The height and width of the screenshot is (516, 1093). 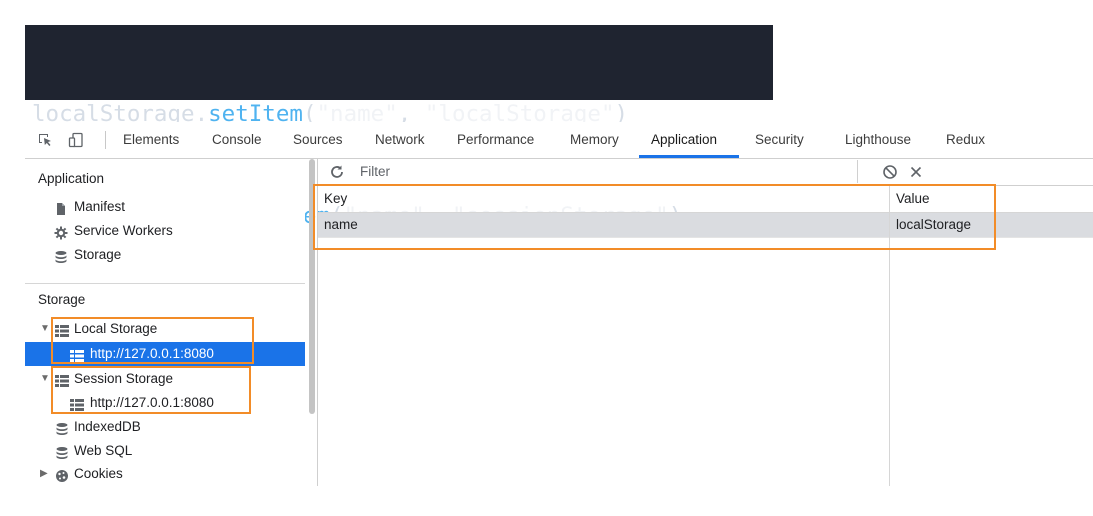 I want to click on filter-input, so click(x=605, y=171).